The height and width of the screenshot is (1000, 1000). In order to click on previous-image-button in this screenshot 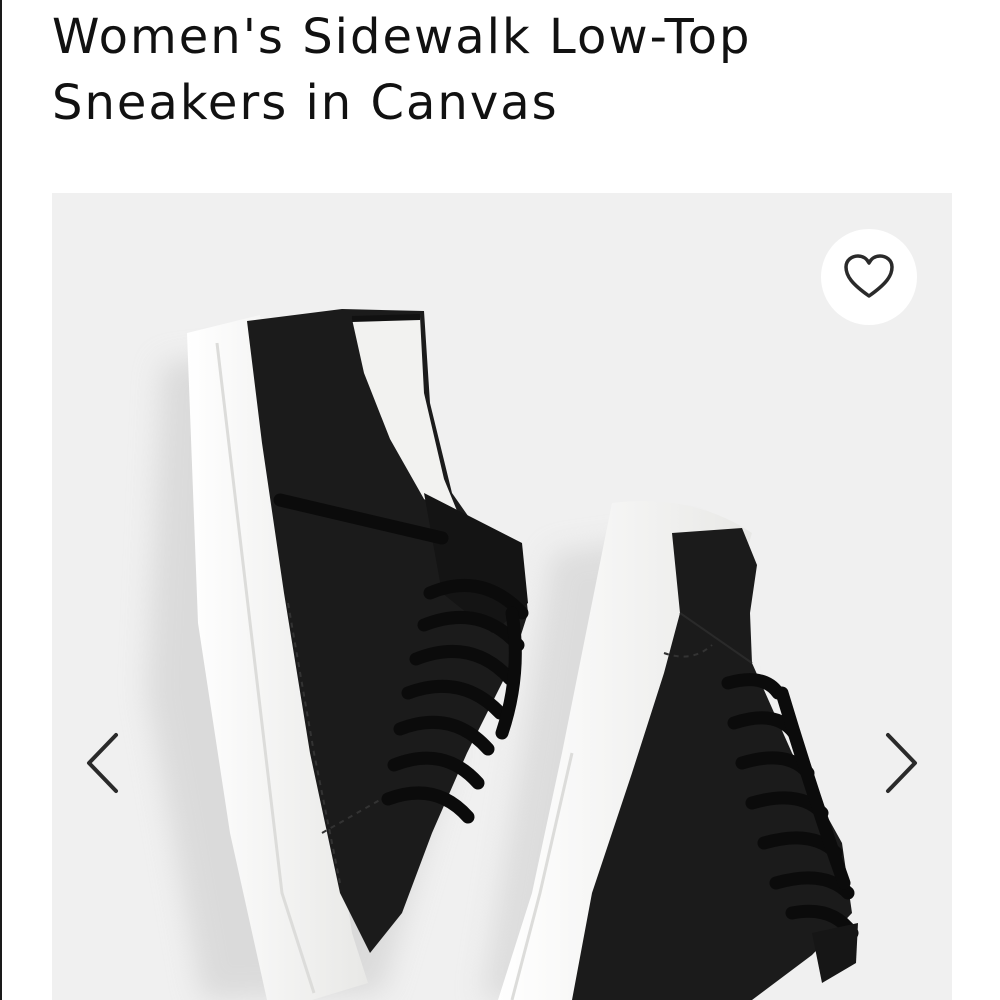, I will do `click(103, 763)`.